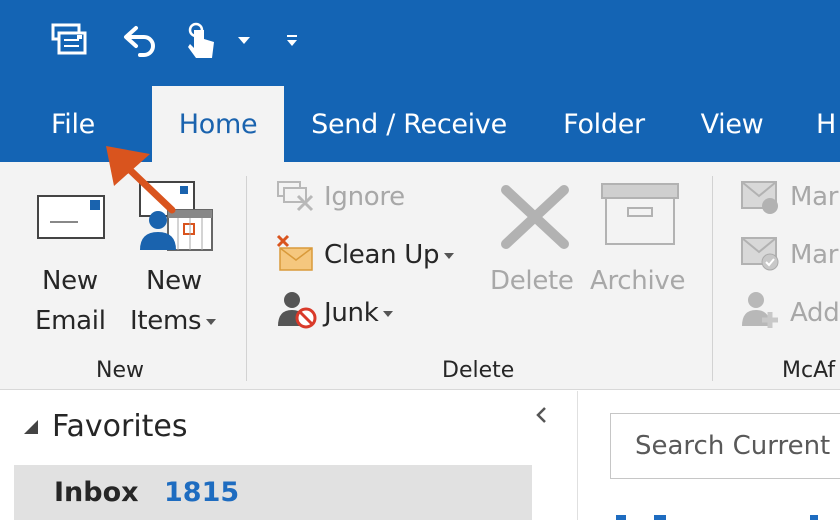 Image resolution: width=840 pixels, height=520 pixels. Describe the element at coordinates (69, 40) in the screenshot. I see `send-receive-icon` at that location.